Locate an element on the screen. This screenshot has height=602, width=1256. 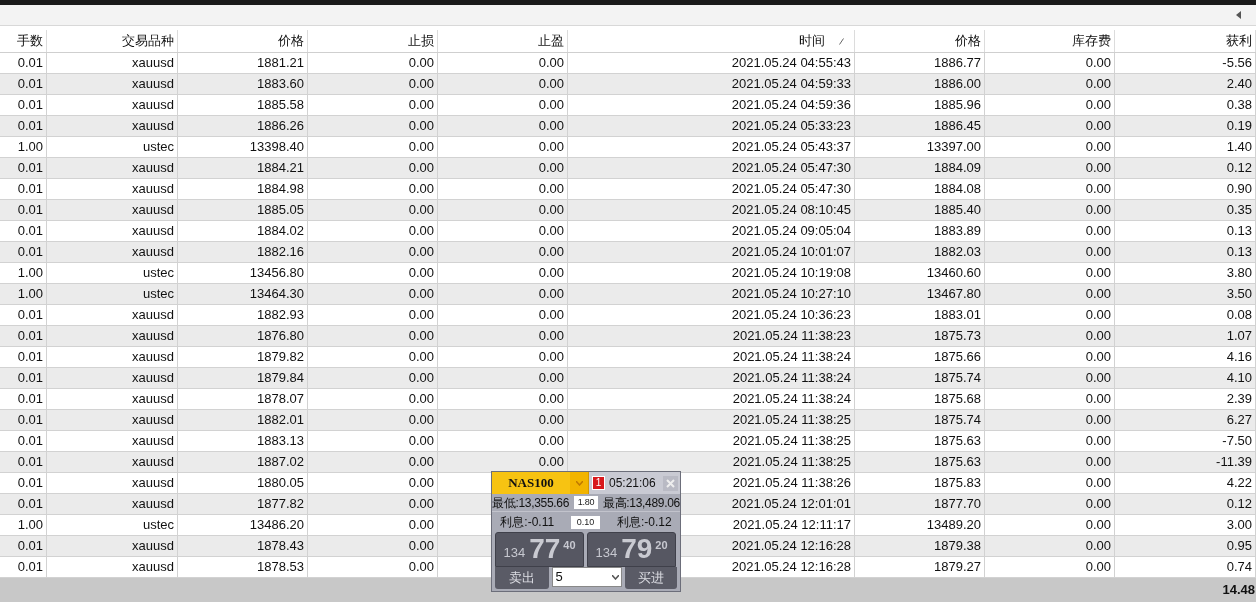
table-cell-text: 13464.30 is located at coordinates (276, 294).